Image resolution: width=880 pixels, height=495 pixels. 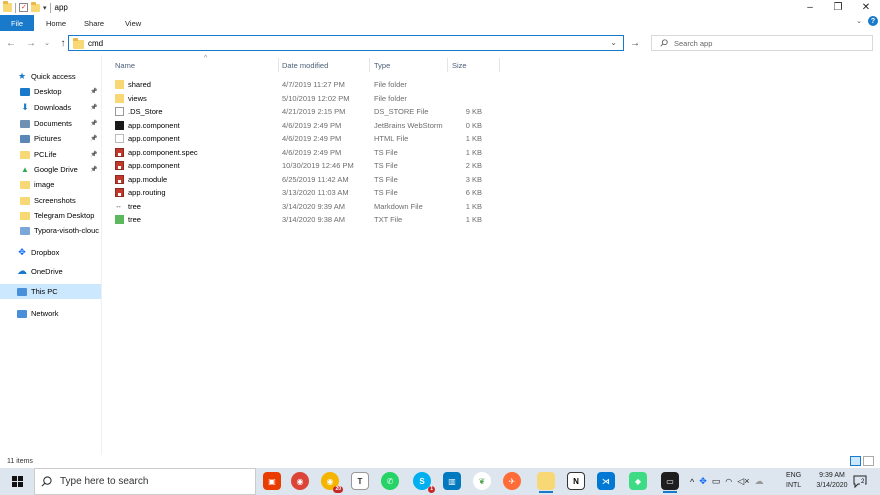 What do you see at coordinates (867, 21) in the screenshot?
I see `ribbon-right: ⌄ ?` at bounding box center [867, 21].